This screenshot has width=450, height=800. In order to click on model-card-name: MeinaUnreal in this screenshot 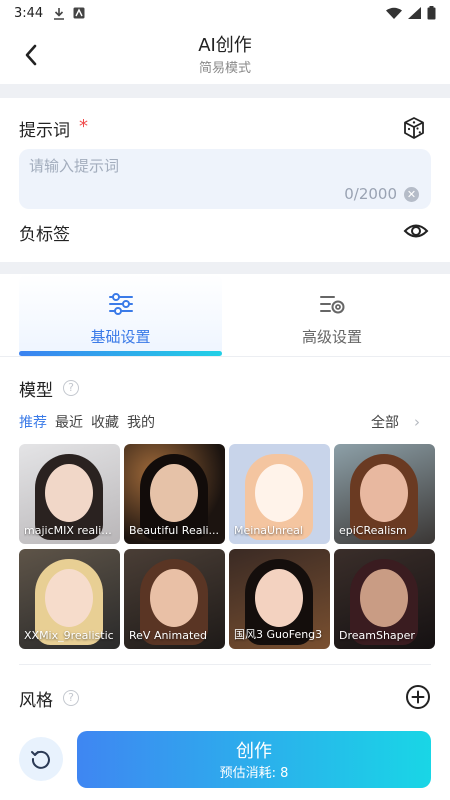, I will do `click(268, 530)`.